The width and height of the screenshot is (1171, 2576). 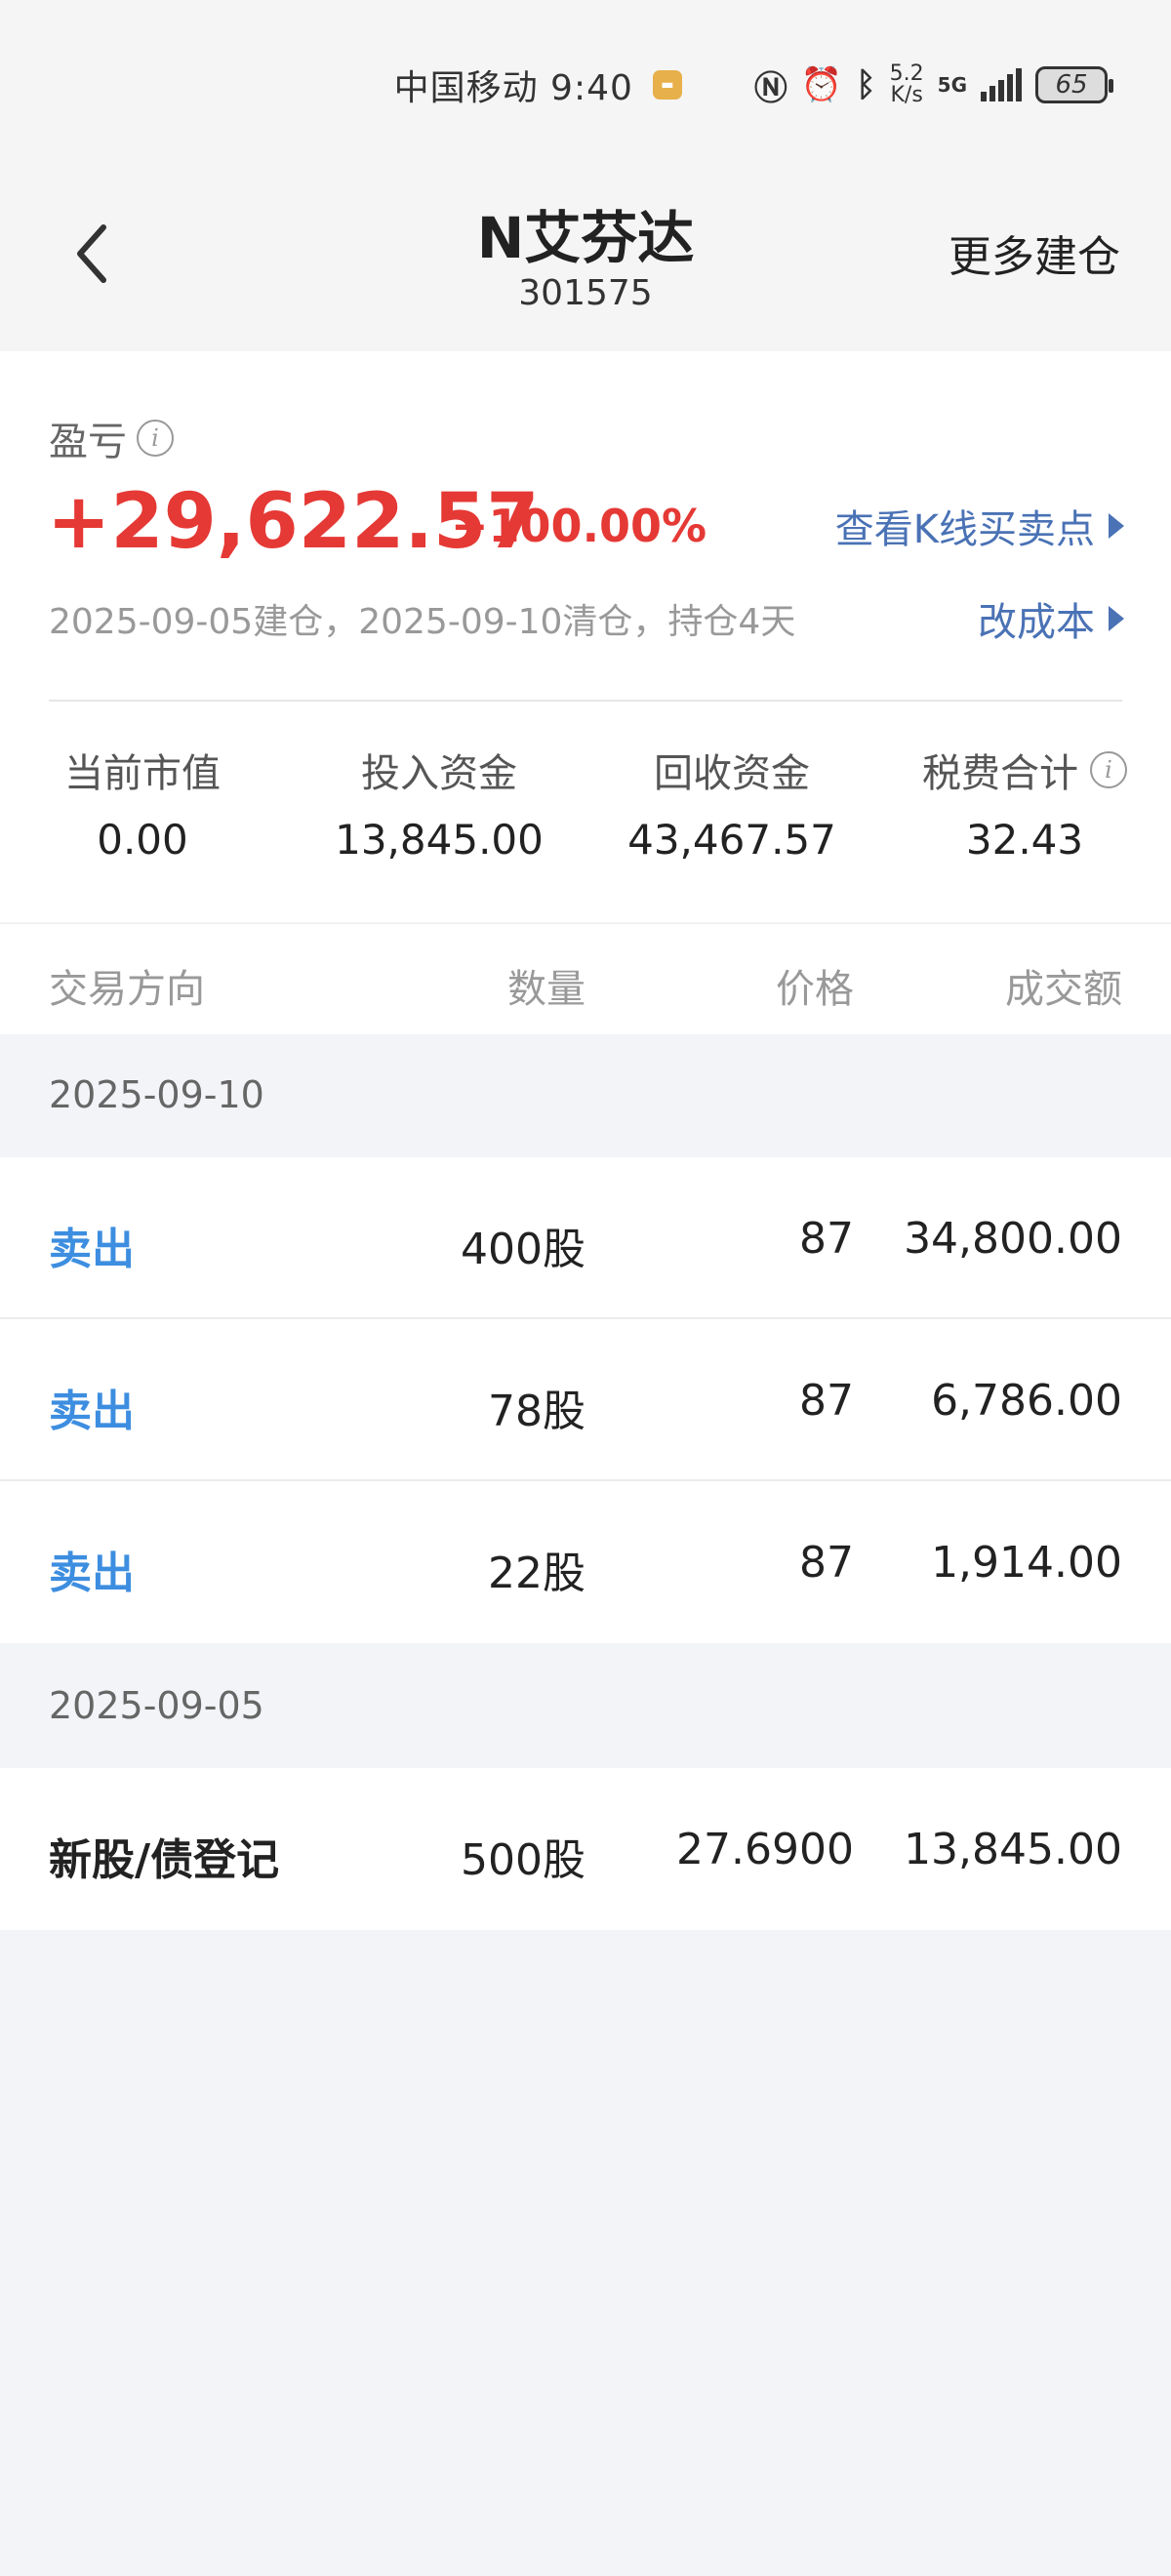 I want to click on stat-value: 32.43, so click(x=1024, y=840).